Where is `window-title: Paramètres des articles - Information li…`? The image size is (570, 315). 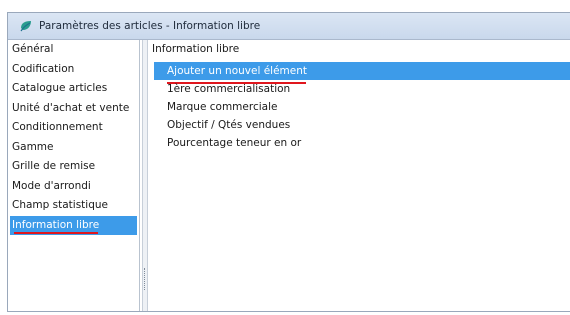
window-title: Paramètres des articles - Information li… is located at coordinates (150, 26).